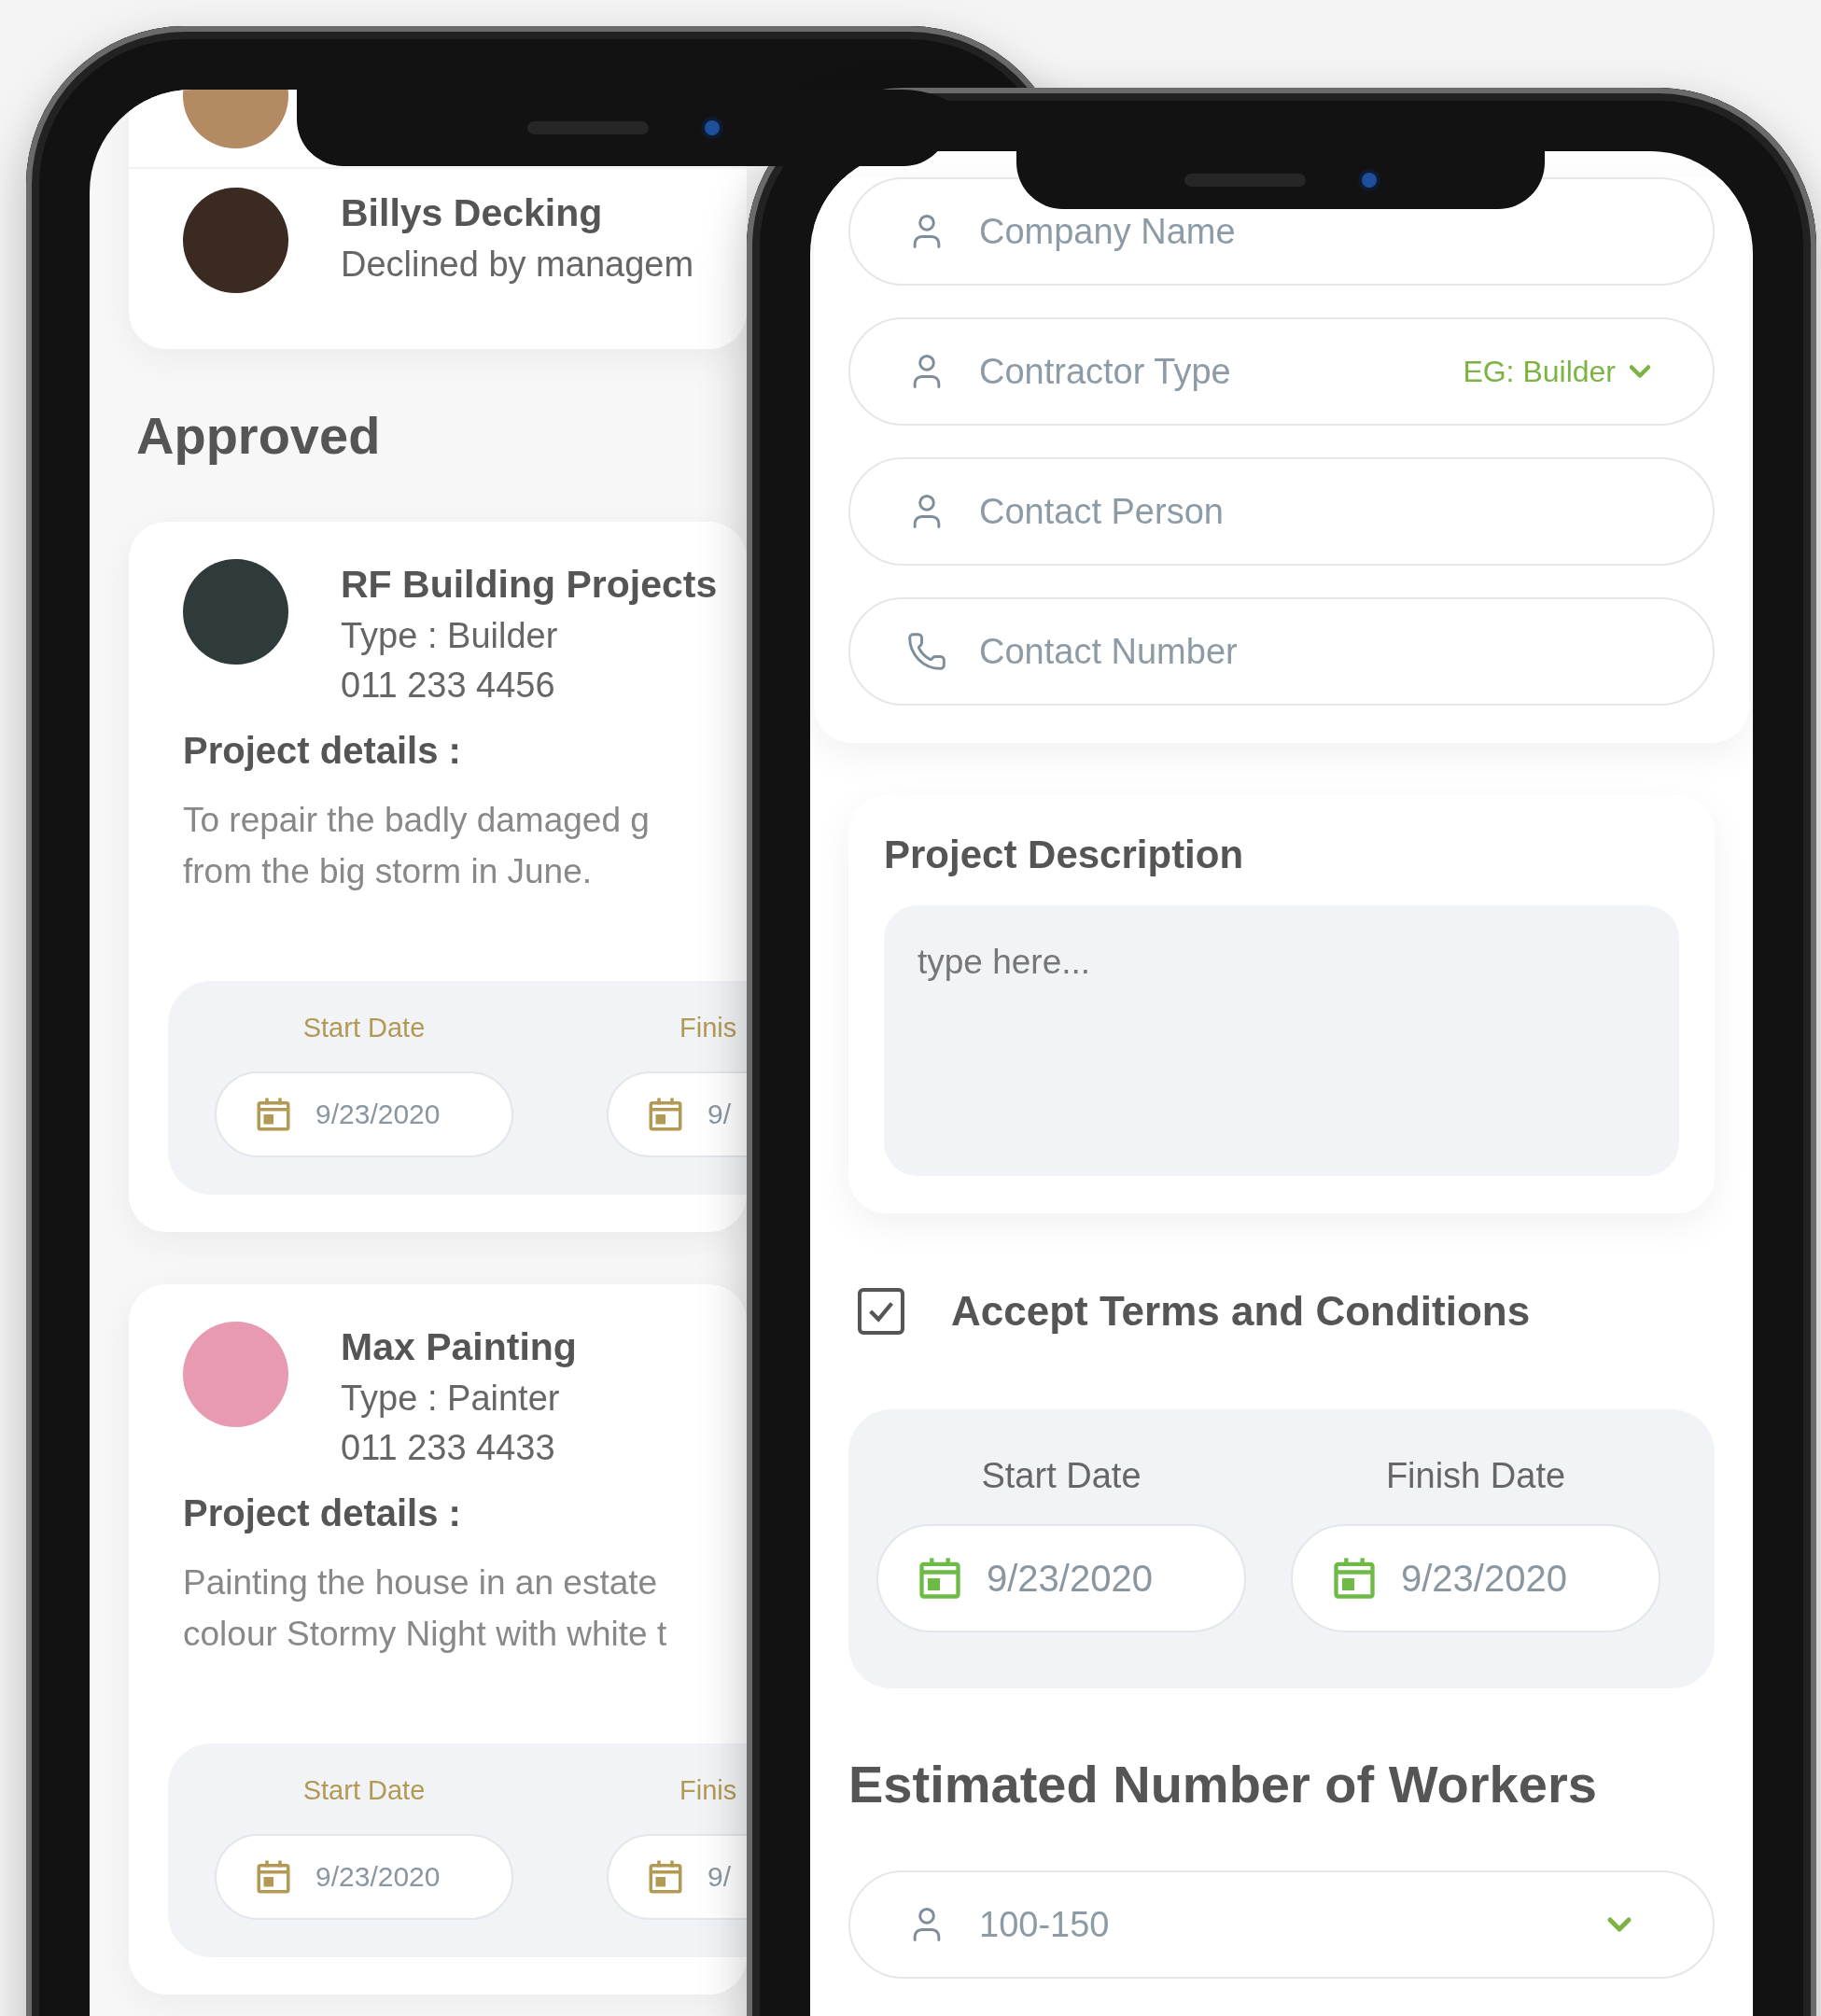 The width and height of the screenshot is (1821, 2016). I want to click on project-card: RF Building Projects Type : Builder 011 233 4456 Project details : To repair the badly damaged g from the big storm in June. Start Date 9/23/2020 Finis 9/, so click(438, 877).